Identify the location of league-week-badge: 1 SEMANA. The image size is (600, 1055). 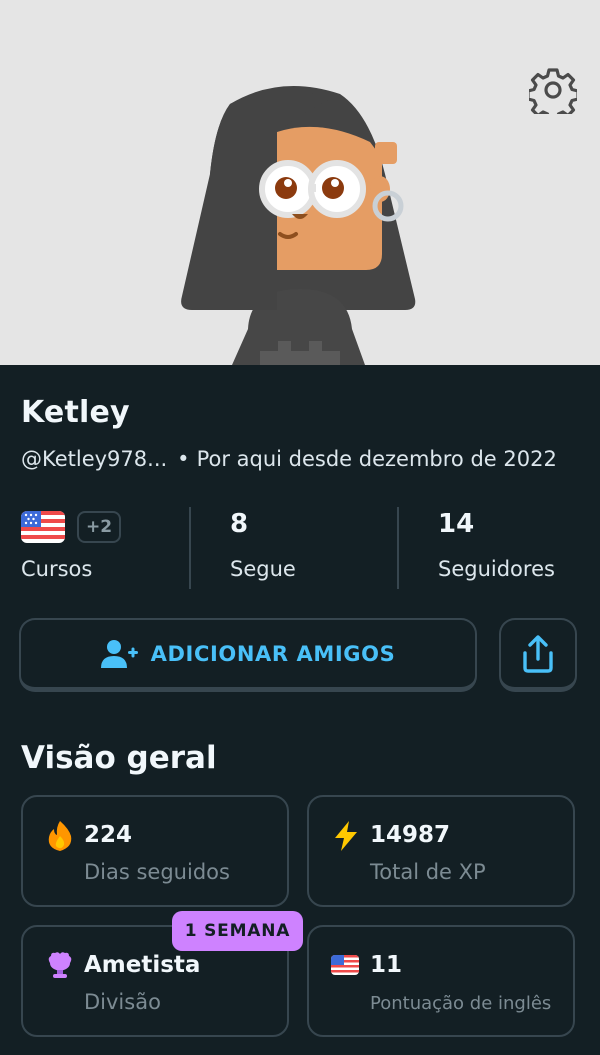
(237, 931).